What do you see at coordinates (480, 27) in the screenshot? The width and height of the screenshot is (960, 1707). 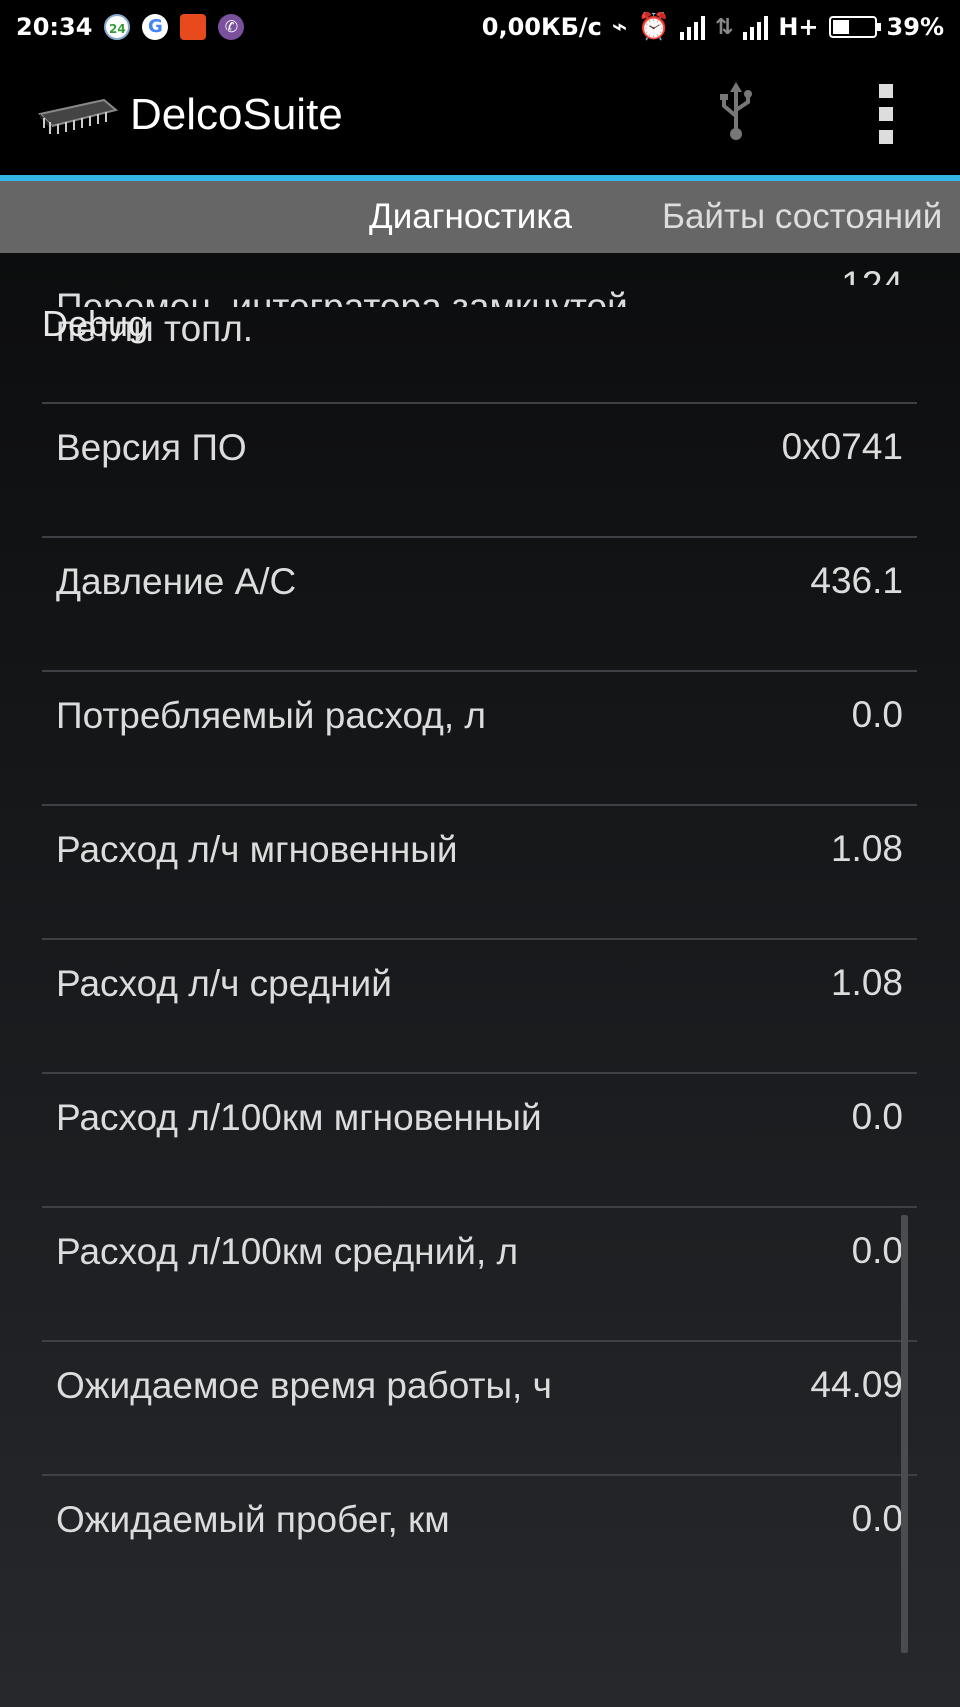 I see `status-bar: 20:34 24 G ✆ 0,00КБ/с ⌁ ⏰ ⇅ H+ 39%` at bounding box center [480, 27].